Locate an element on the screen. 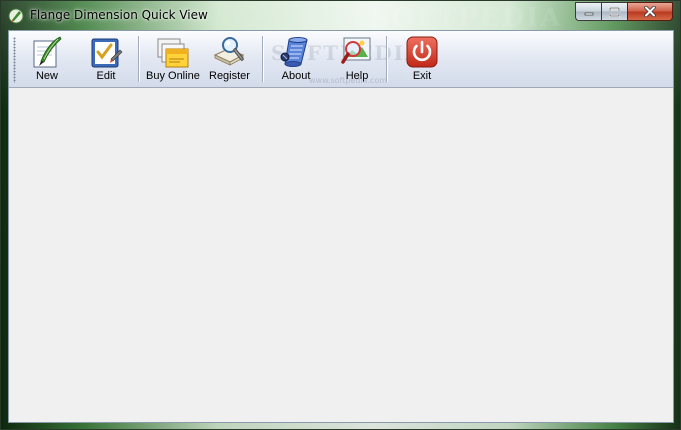 The image size is (681, 430). edit-check-icon is located at coordinates (107, 53).